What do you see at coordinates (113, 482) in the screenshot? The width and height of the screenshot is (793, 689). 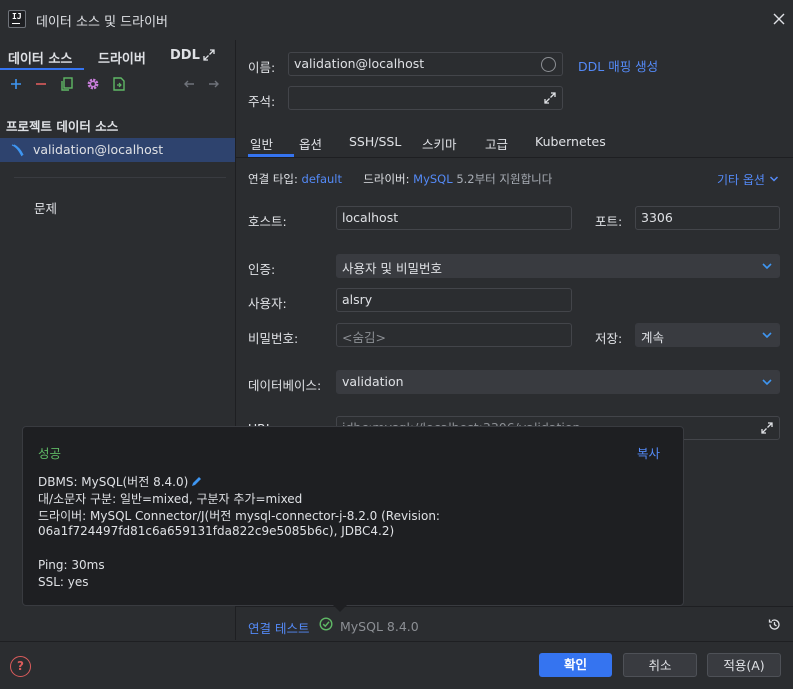 I see `popup-line-dbms-text: DBMS: MySQL(버전 8.4.0)` at bounding box center [113, 482].